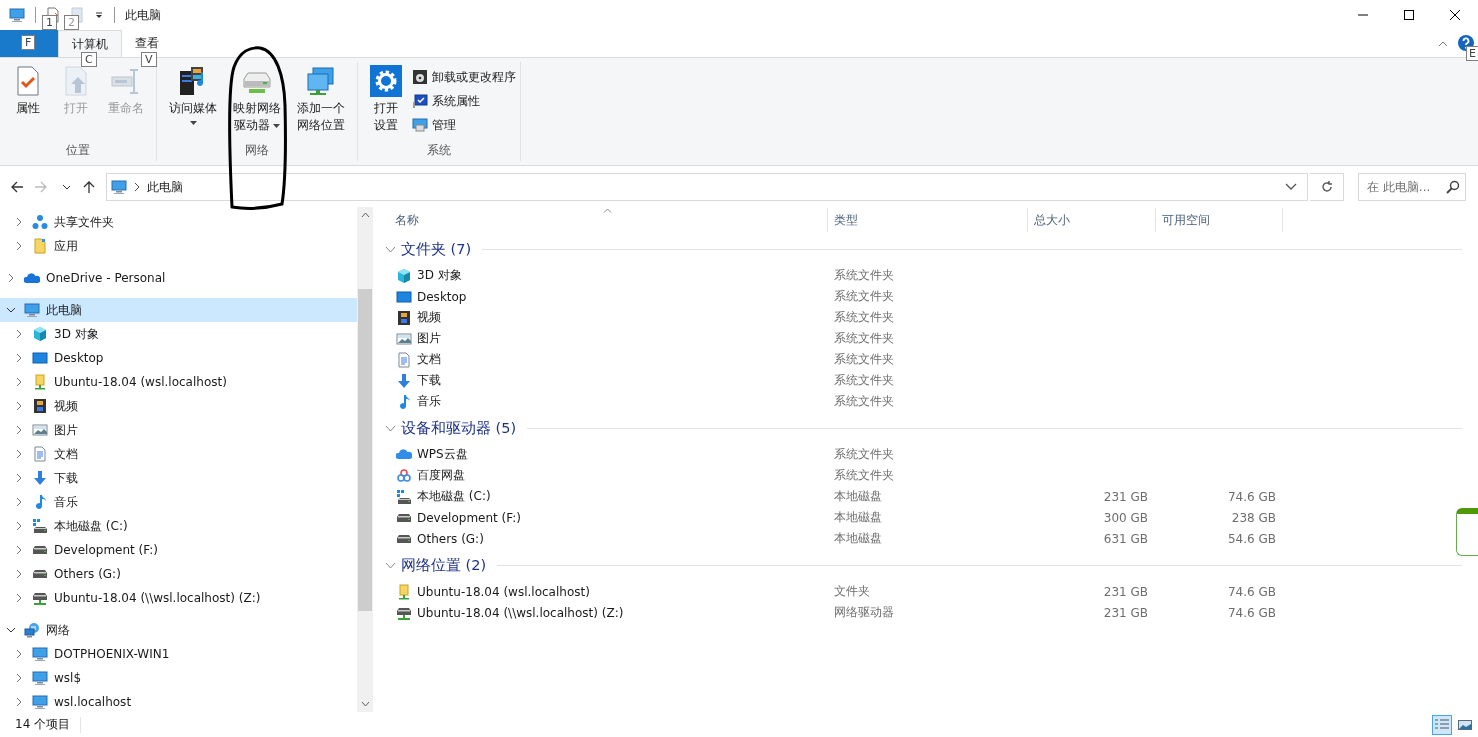  Describe the element at coordinates (40, 334) in the screenshot. I see `cube-icon` at that location.